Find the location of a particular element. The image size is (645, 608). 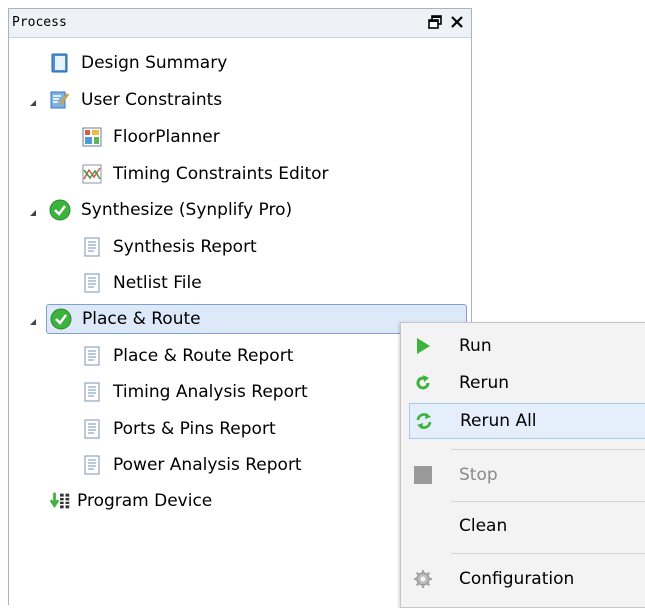

tree-item-label: Synthesis Report is located at coordinates (185, 247).